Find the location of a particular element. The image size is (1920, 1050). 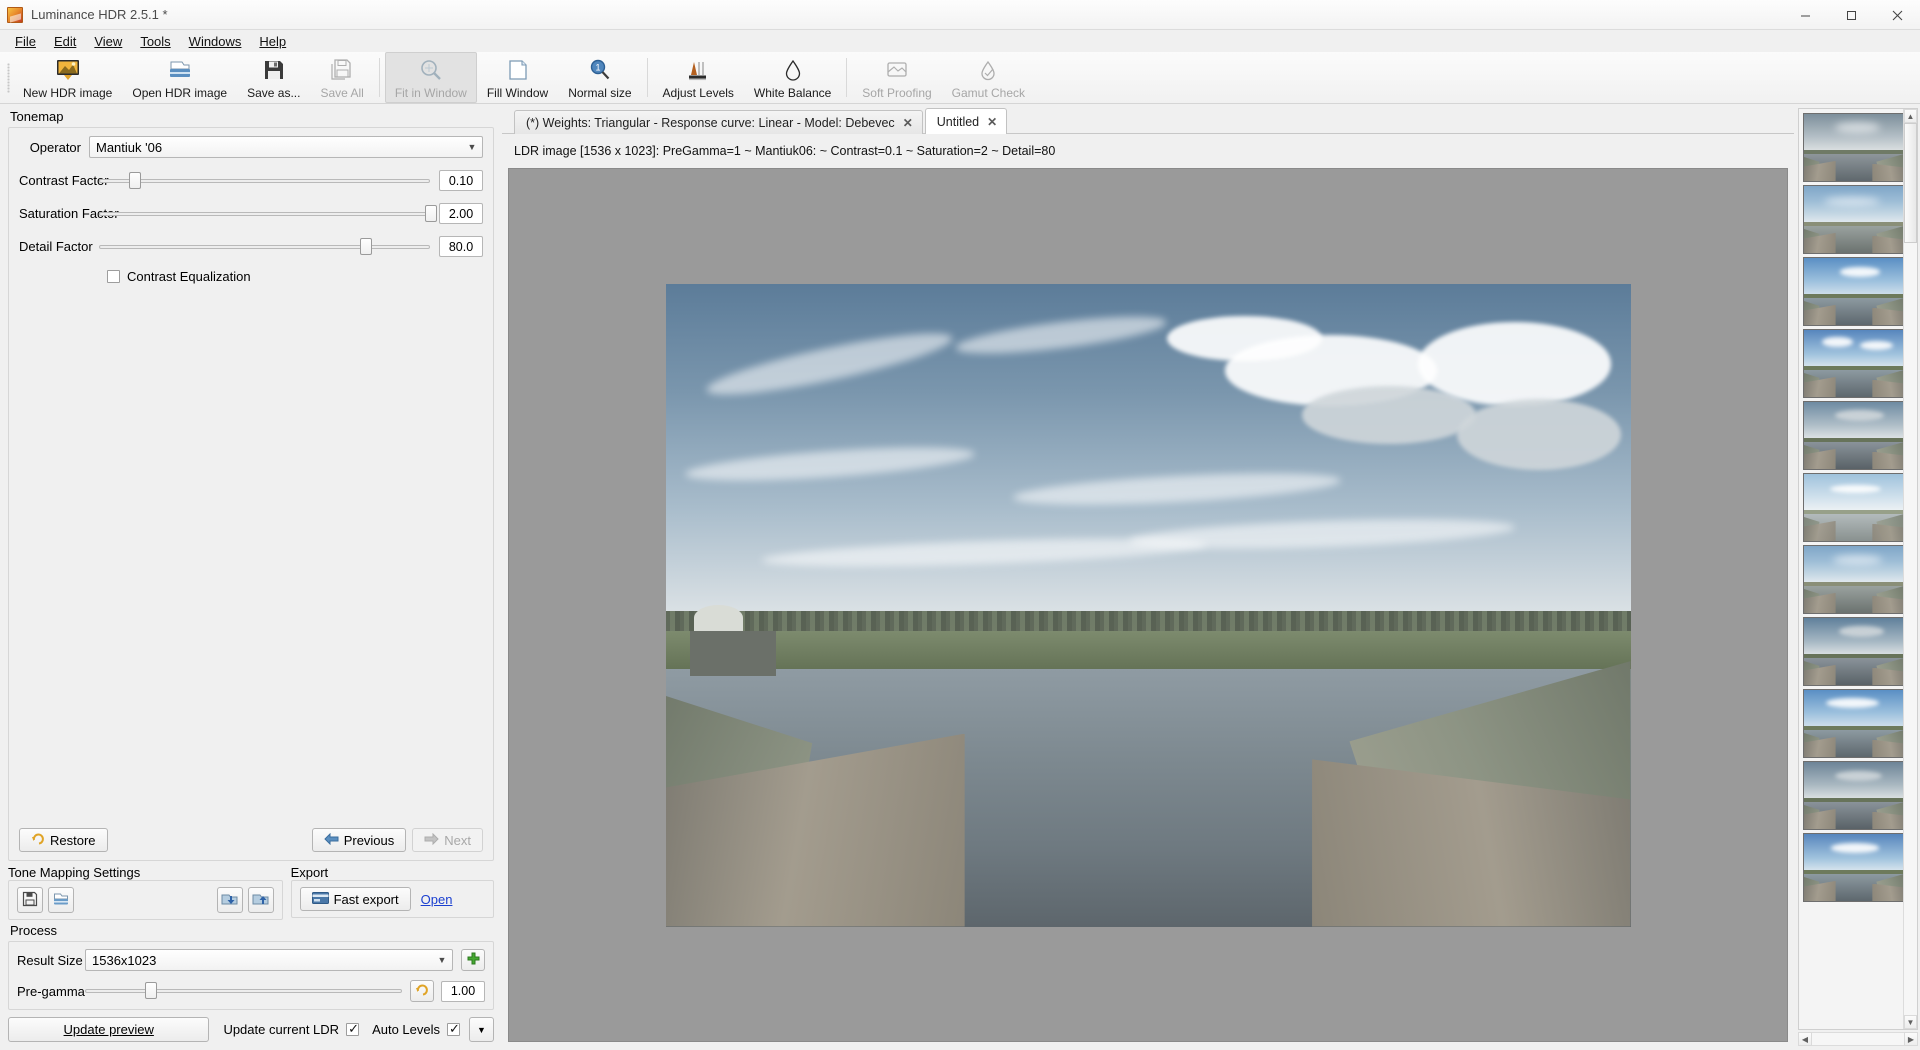

export-open-link: Open is located at coordinates (437, 899).